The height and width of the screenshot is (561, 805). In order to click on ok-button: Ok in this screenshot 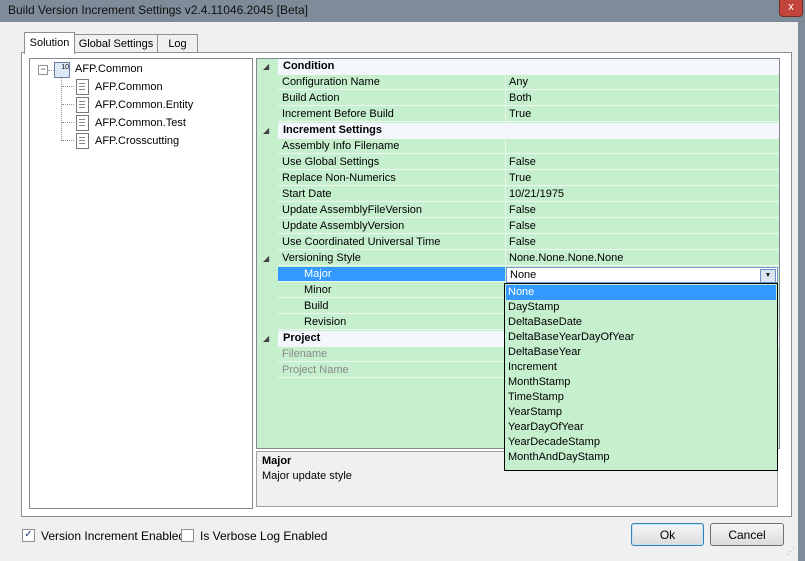, I will do `click(667, 534)`.